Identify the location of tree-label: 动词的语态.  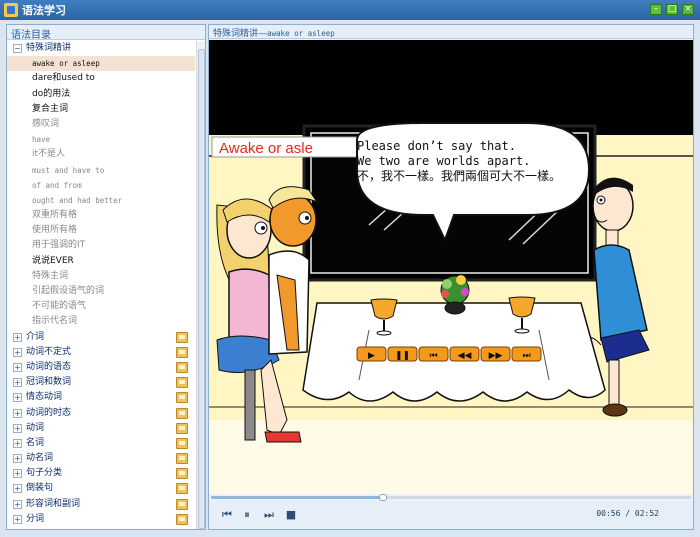
(49, 366).